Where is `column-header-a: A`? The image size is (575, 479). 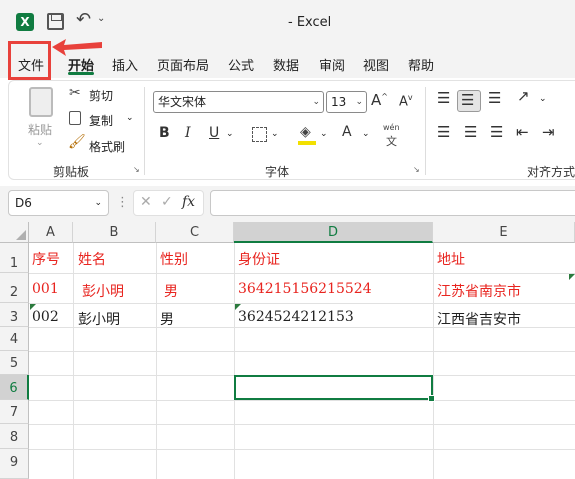 column-header-a: A is located at coordinates (51, 232).